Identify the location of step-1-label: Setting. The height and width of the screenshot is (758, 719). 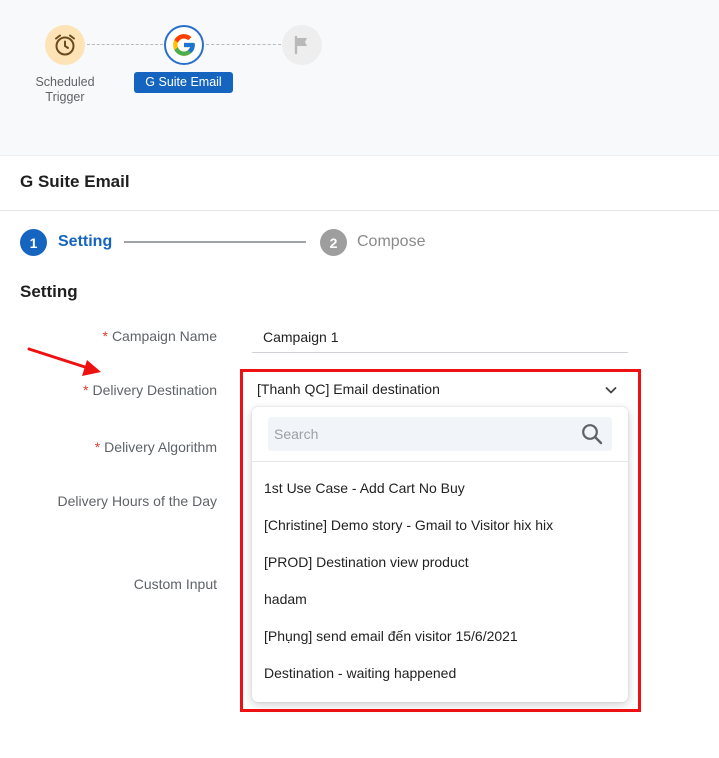
(85, 242).